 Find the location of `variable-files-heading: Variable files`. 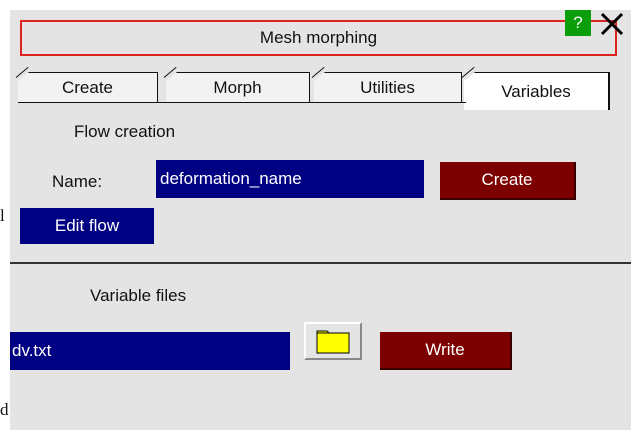

variable-files-heading: Variable files is located at coordinates (138, 295).